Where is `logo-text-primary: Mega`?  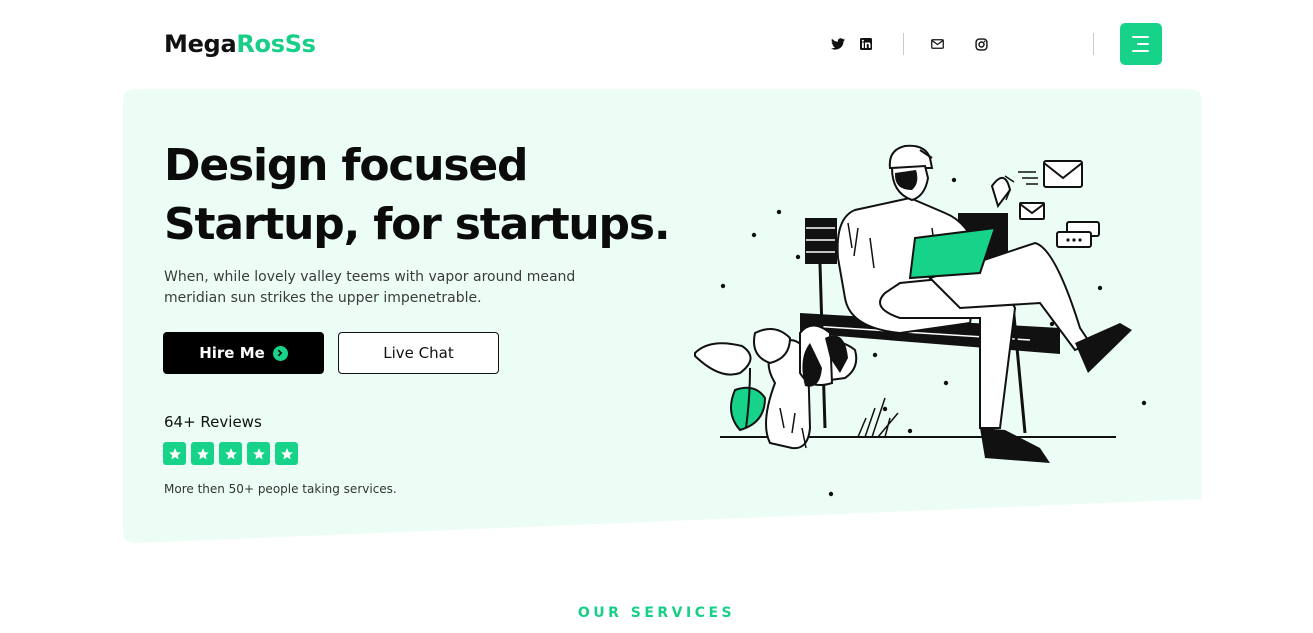 logo-text-primary: Mega is located at coordinates (200, 44).